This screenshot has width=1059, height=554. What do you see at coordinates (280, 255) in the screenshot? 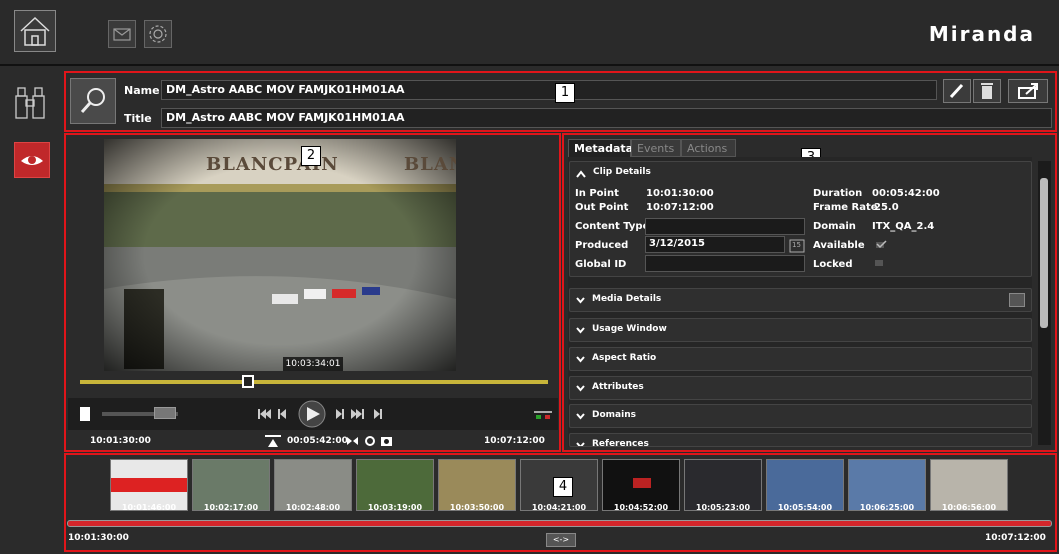
I see `video-frame: BLANCPAIN BLANCPAIN` at bounding box center [280, 255].